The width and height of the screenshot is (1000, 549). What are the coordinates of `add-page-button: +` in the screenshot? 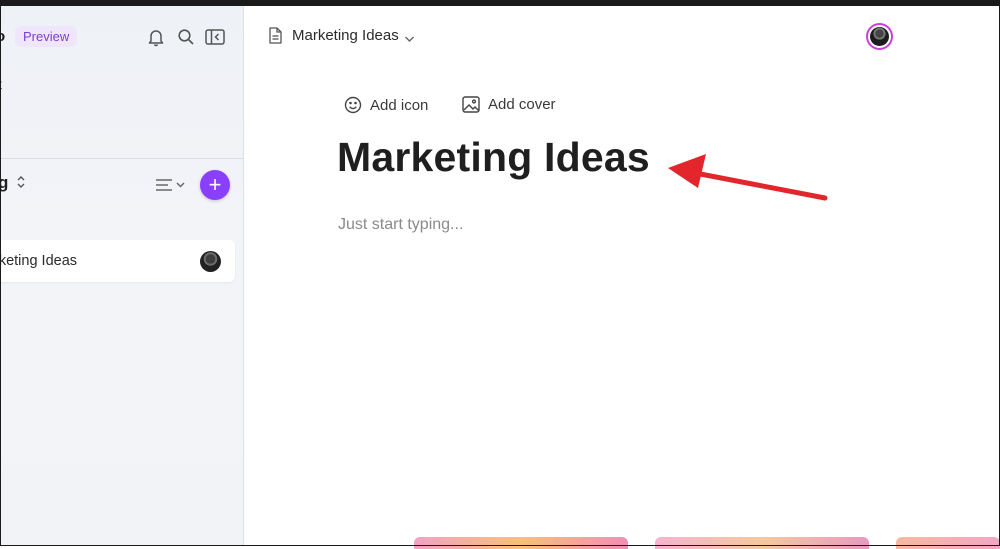 It's located at (215, 185).